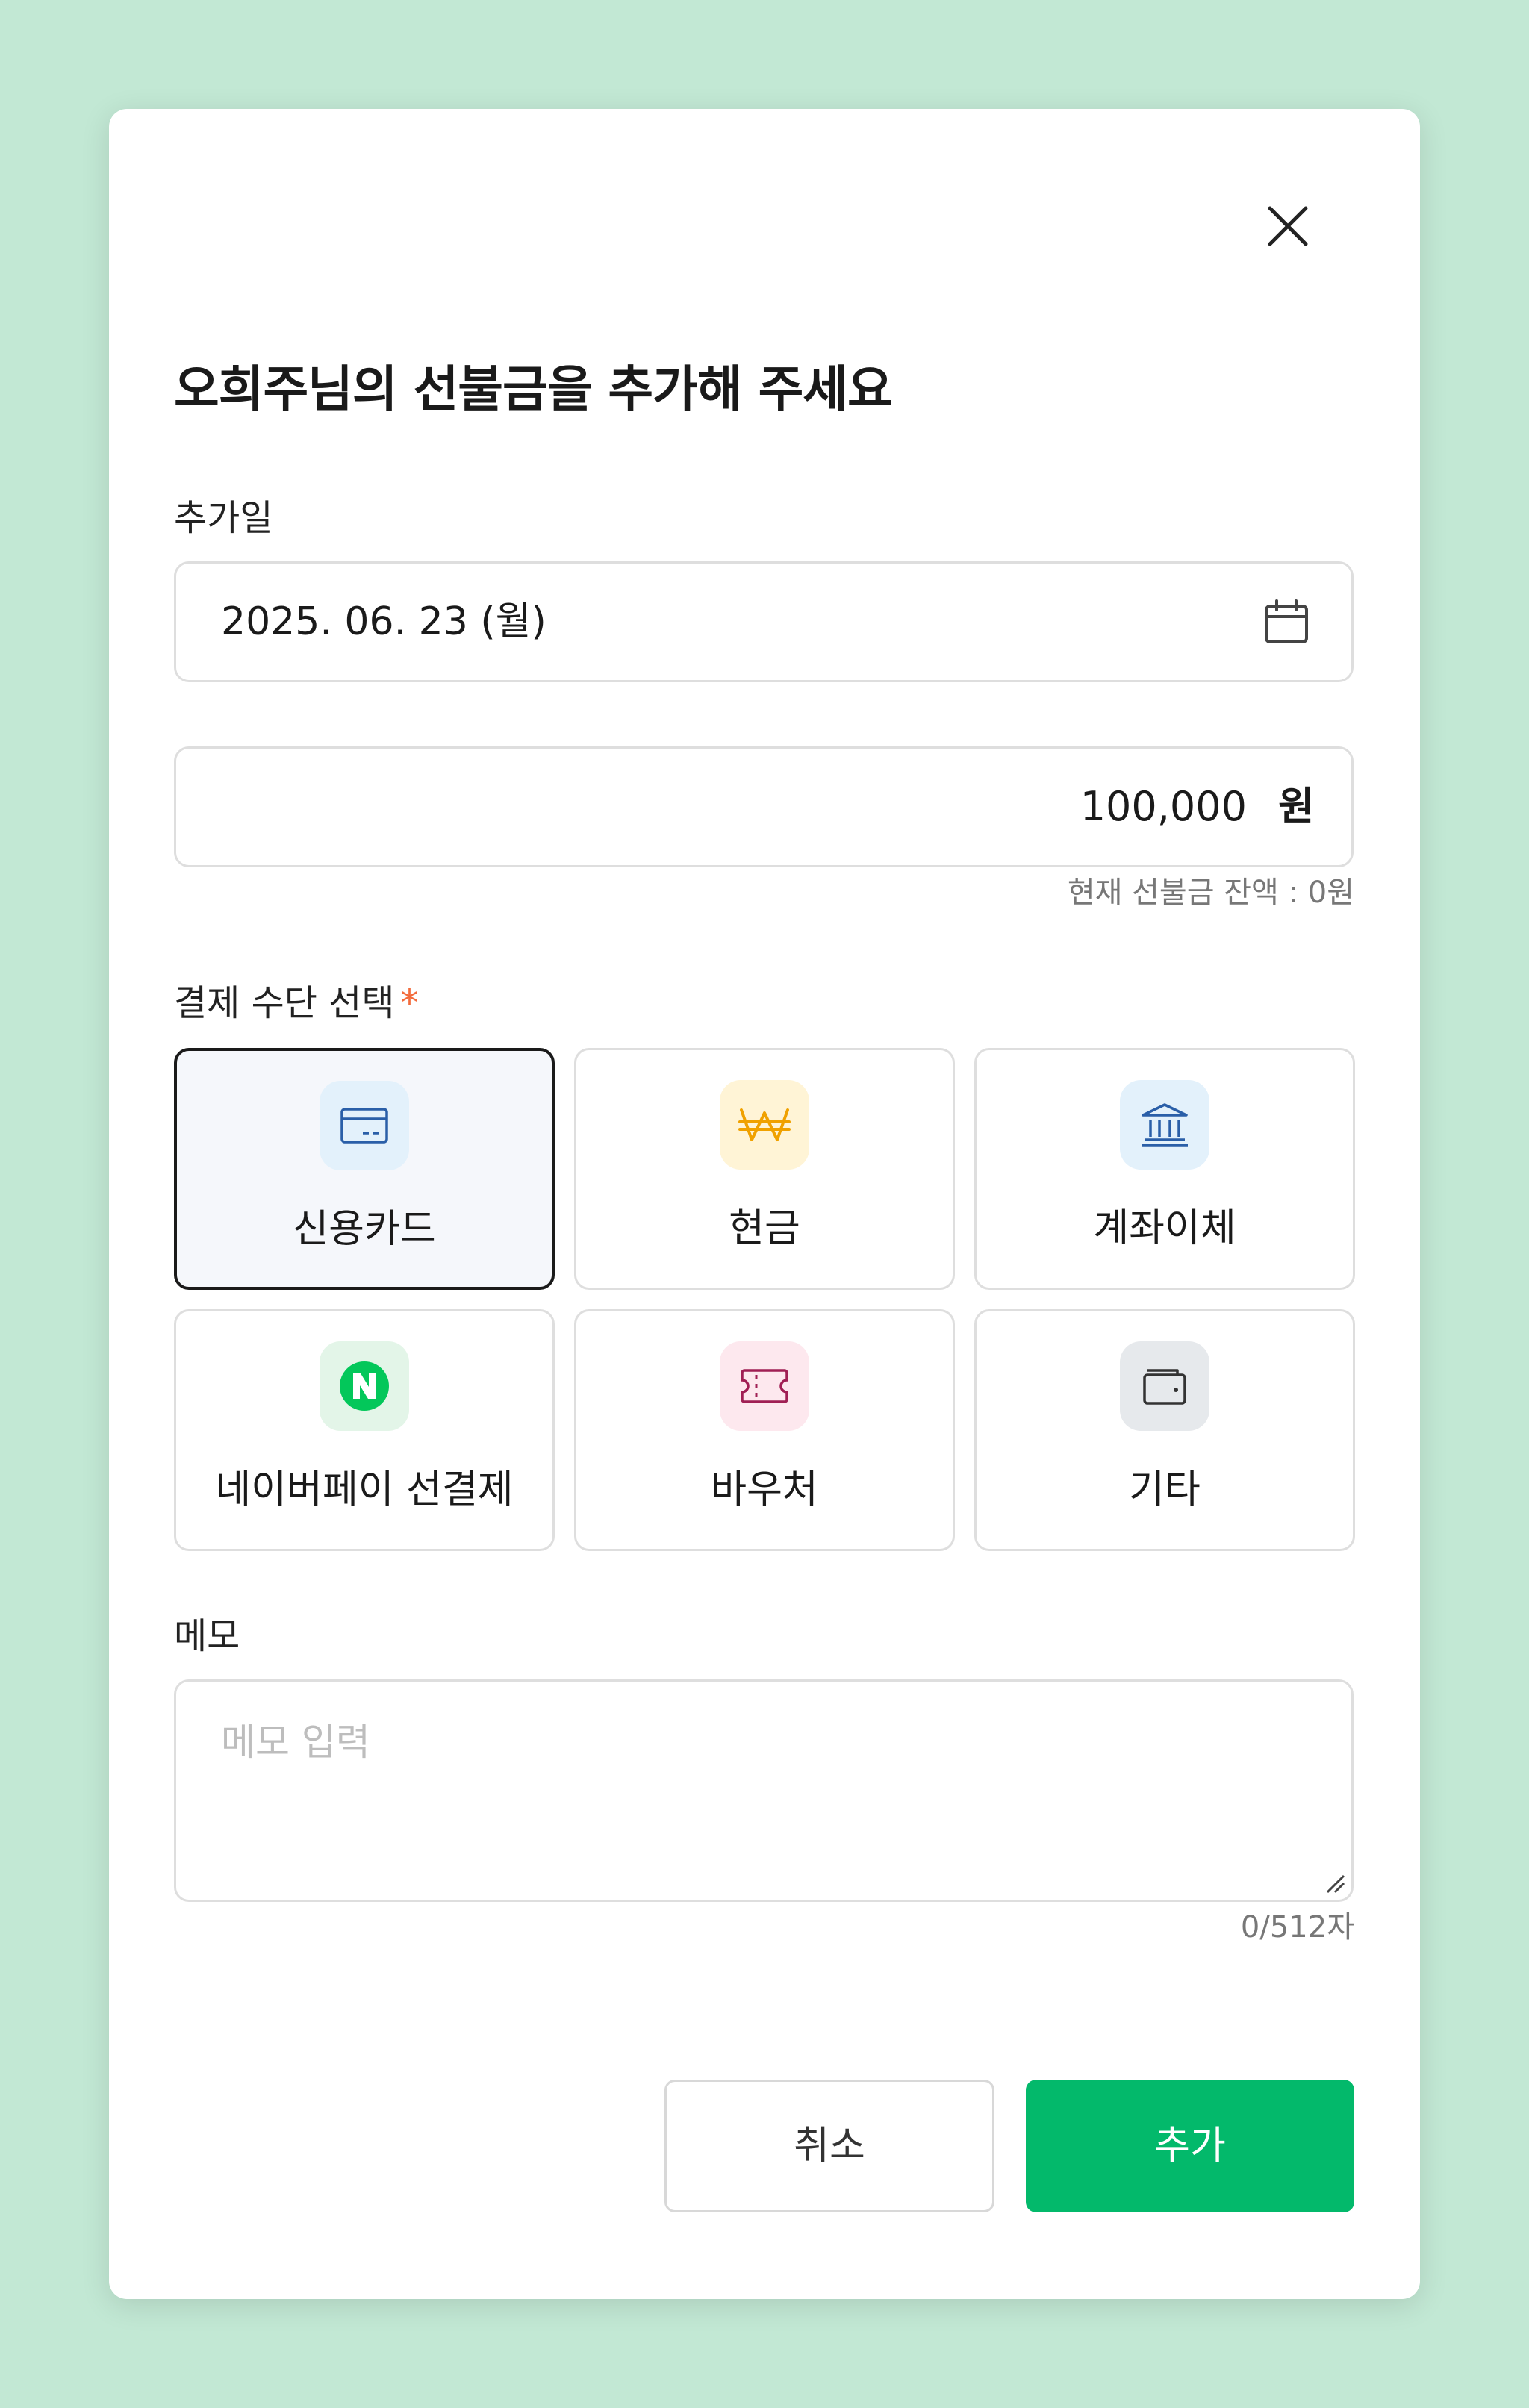 The width and height of the screenshot is (1529, 2408). I want to click on amount-value: 100,000, so click(1163, 806).